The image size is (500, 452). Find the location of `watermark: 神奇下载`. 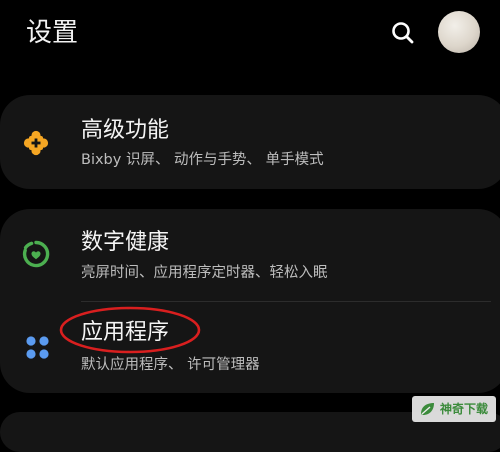

watermark: 神奇下载 is located at coordinates (454, 409).